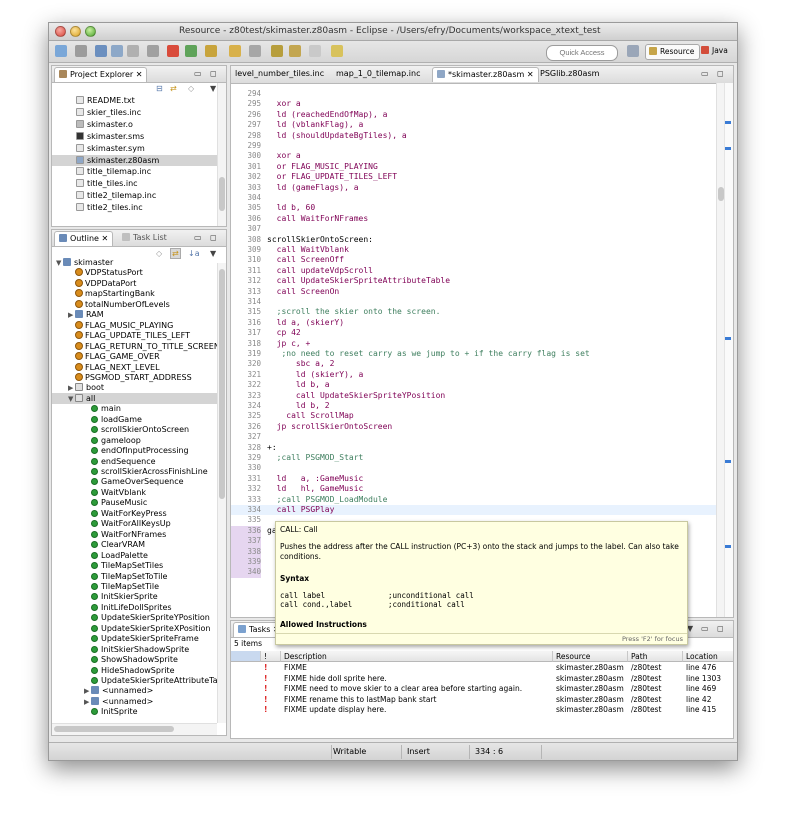 The image size is (793, 827). I want to click on outline-item: ▼ skimaster, so click(134, 262).